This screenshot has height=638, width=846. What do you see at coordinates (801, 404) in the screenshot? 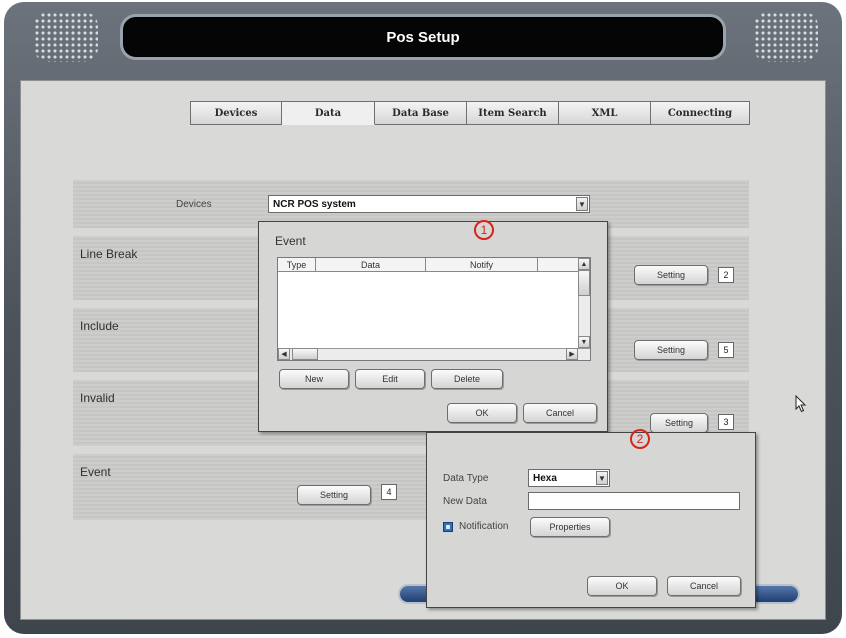
I see `mouse-cursor-icon` at bounding box center [801, 404].